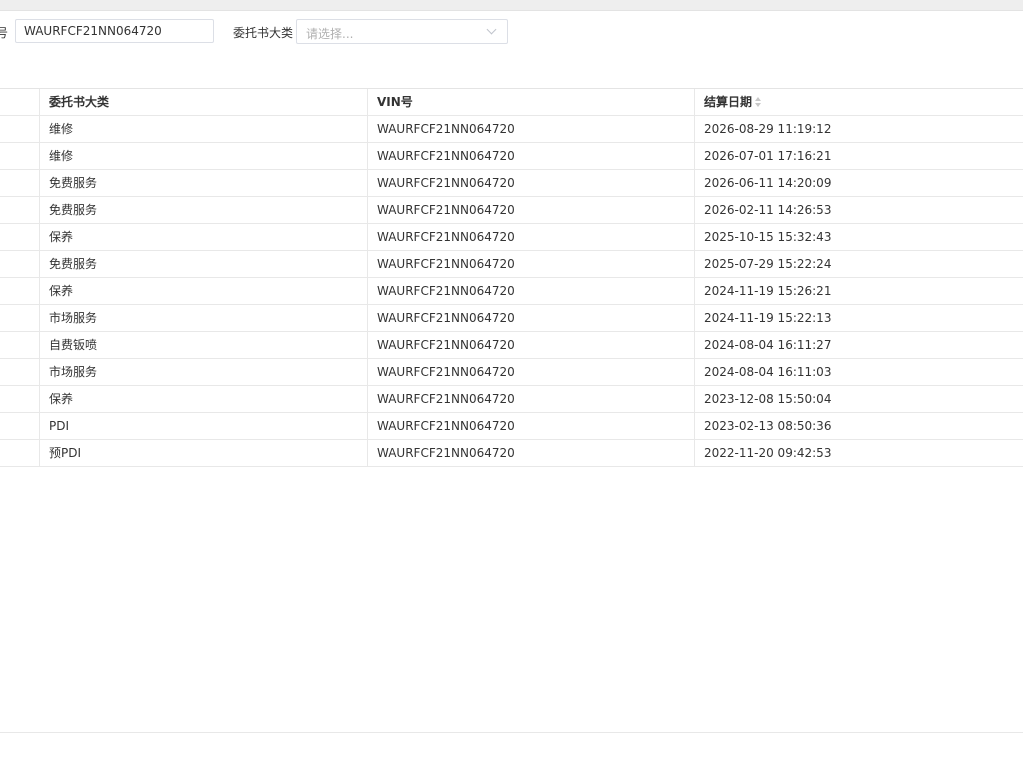 The width and height of the screenshot is (1023, 768). I want to click on settlement-date-cell: 2026-07-01 17:16:21, so click(768, 156).